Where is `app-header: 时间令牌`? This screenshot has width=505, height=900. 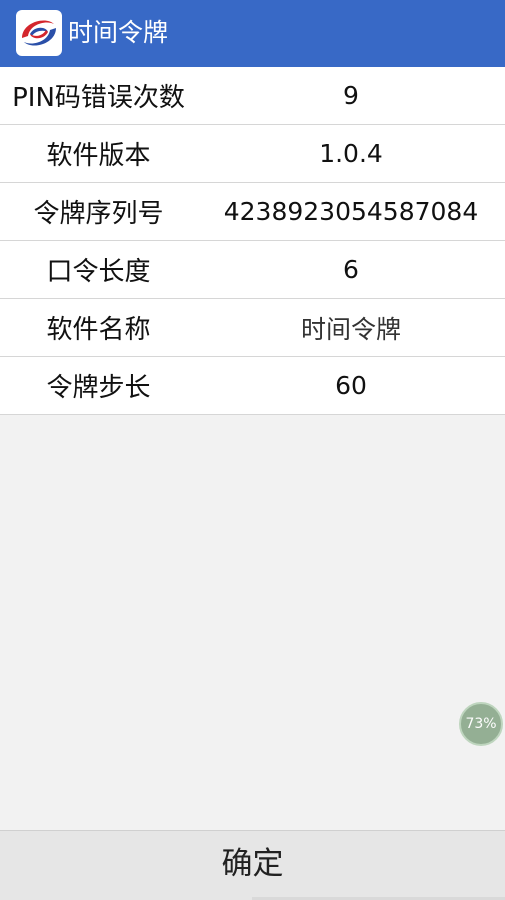 app-header: 时间令牌 is located at coordinates (252, 33).